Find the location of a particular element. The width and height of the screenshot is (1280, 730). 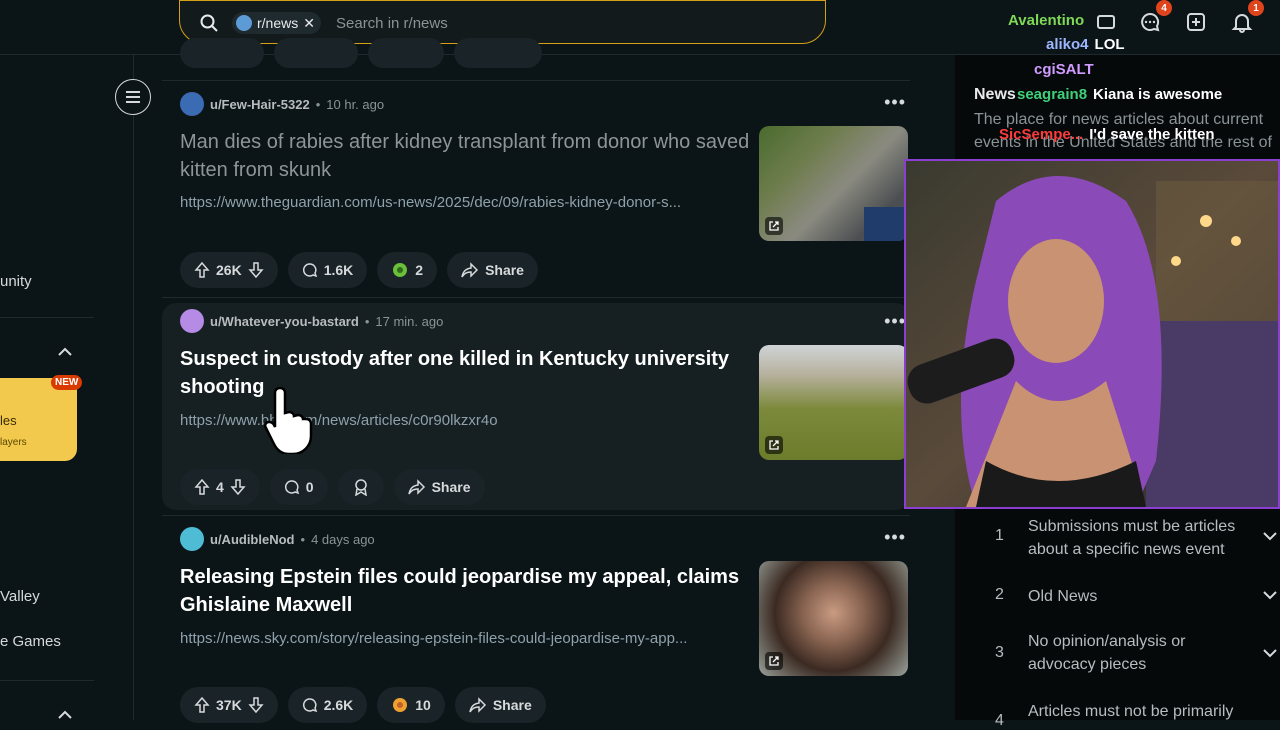

chat-message: SicSempe... I'd save the kitten is located at coordinates (1107, 134).